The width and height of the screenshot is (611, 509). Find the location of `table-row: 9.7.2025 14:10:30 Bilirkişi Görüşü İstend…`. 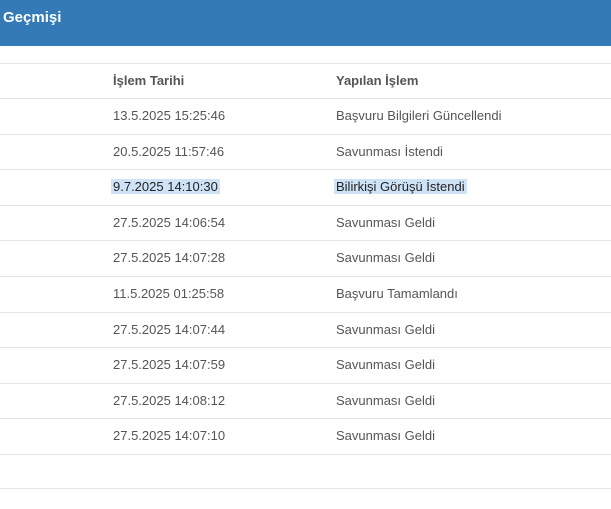

table-row: 9.7.2025 14:10:30 Bilirkişi Görüşü İstend… is located at coordinates (305, 188).